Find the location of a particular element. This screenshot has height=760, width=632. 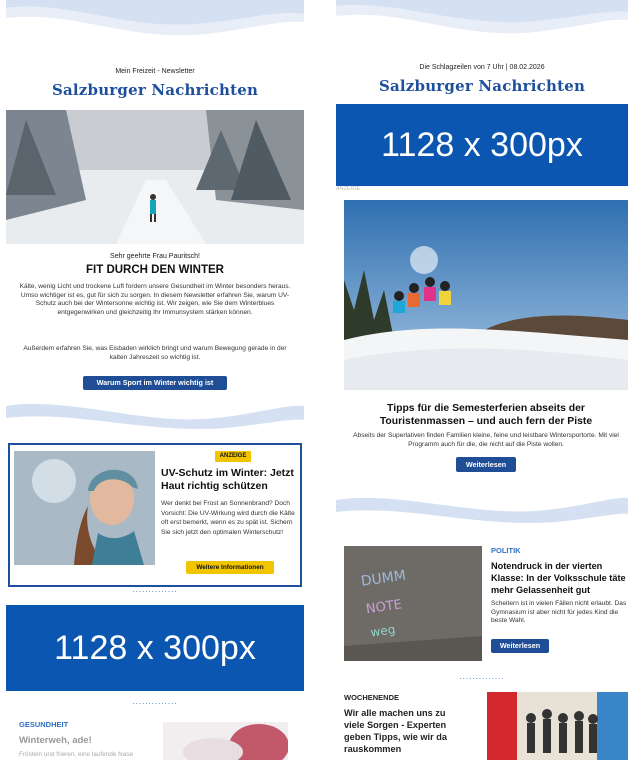

logo-right: Salzburger Nachrichten is located at coordinates (482, 86).